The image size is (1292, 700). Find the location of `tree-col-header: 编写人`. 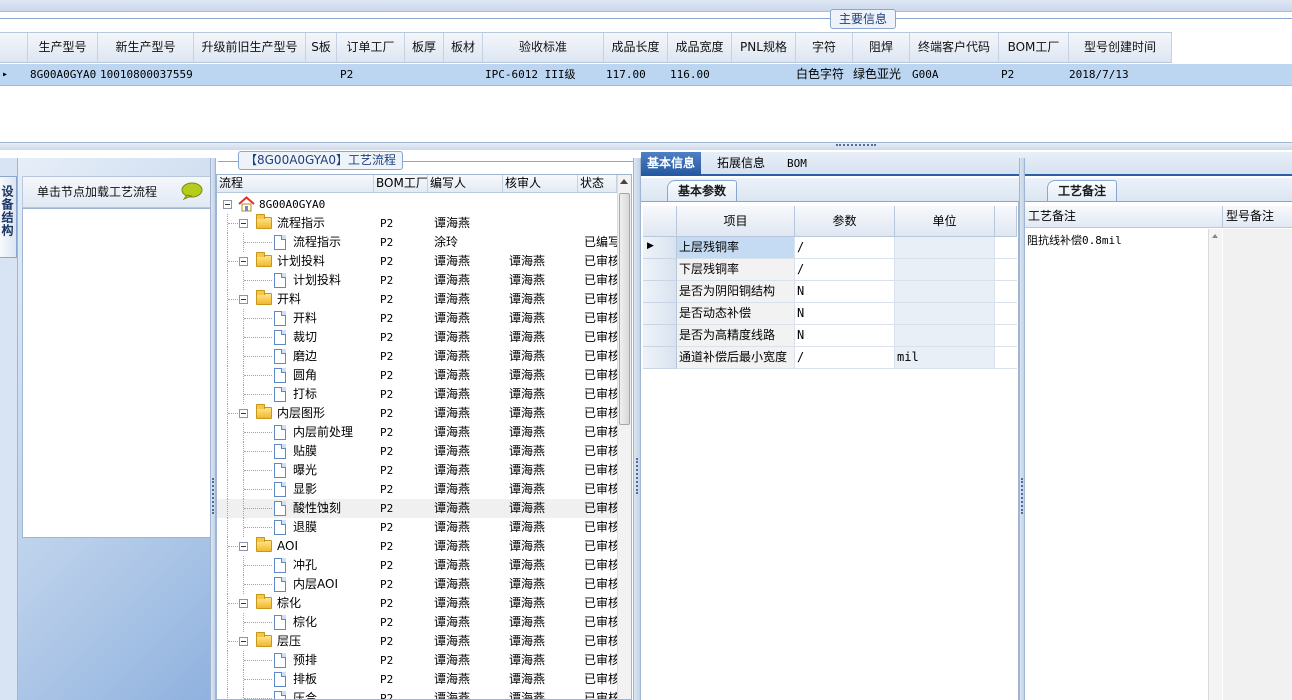

tree-col-header: 编写人 is located at coordinates (465, 183).